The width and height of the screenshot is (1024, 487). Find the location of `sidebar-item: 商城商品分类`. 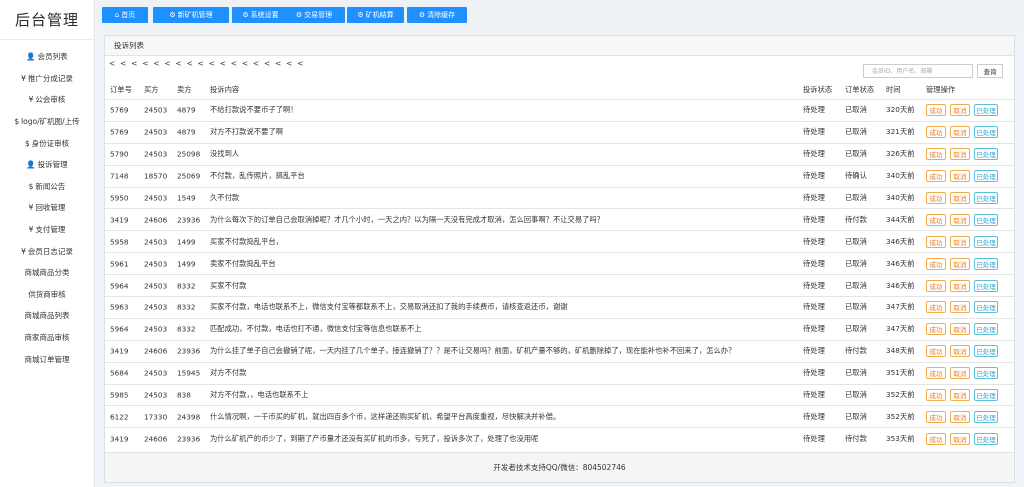

sidebar-item: 商城商品分类 is located at coordinates (47, 273).